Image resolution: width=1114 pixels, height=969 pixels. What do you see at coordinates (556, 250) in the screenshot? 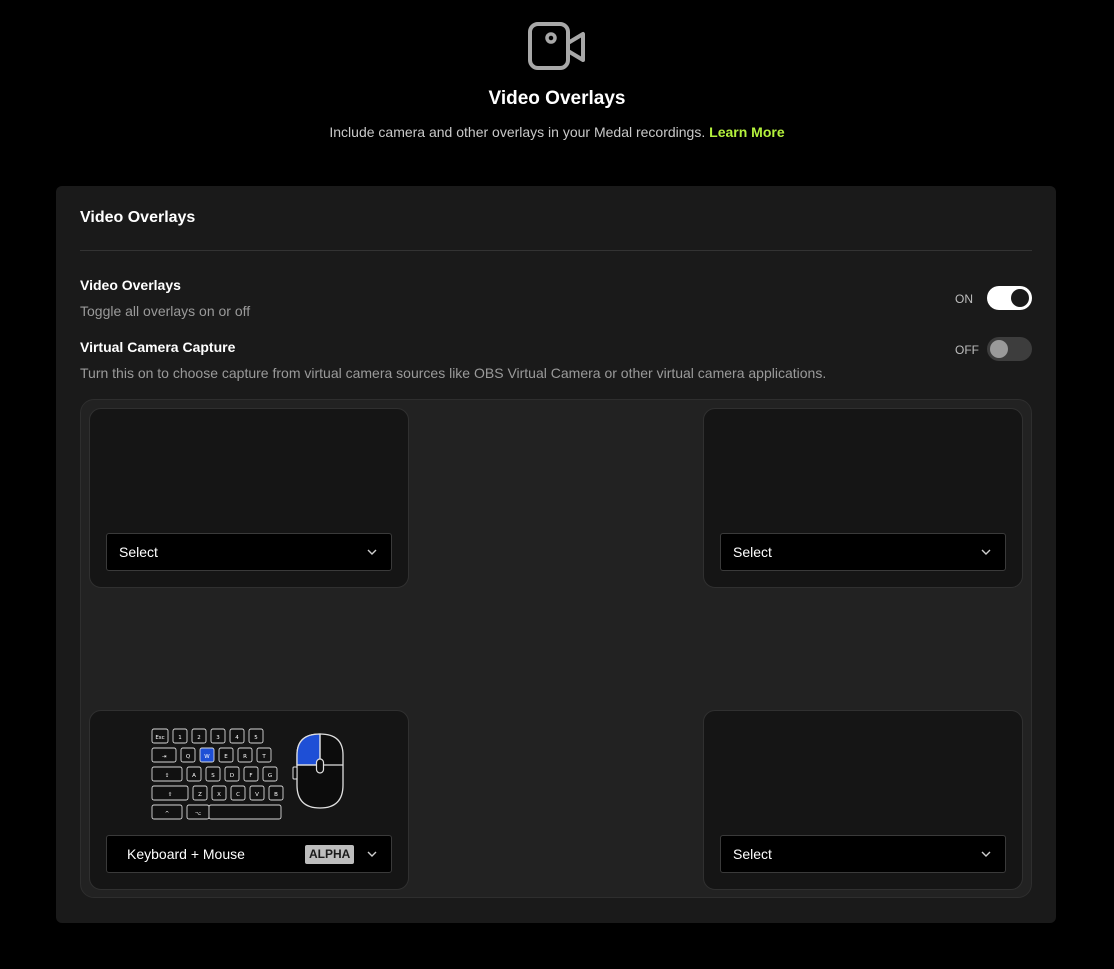
I see `divider` at bounding box center [556, 250].